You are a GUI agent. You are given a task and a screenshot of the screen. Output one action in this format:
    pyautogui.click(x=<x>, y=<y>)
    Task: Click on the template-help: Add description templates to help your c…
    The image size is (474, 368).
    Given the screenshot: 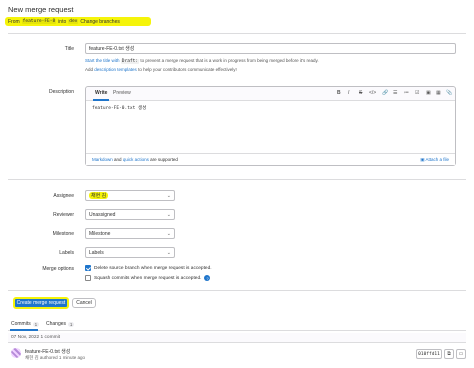 What is the action you would take?
    pyautogui.click(x=161, y=69)
    